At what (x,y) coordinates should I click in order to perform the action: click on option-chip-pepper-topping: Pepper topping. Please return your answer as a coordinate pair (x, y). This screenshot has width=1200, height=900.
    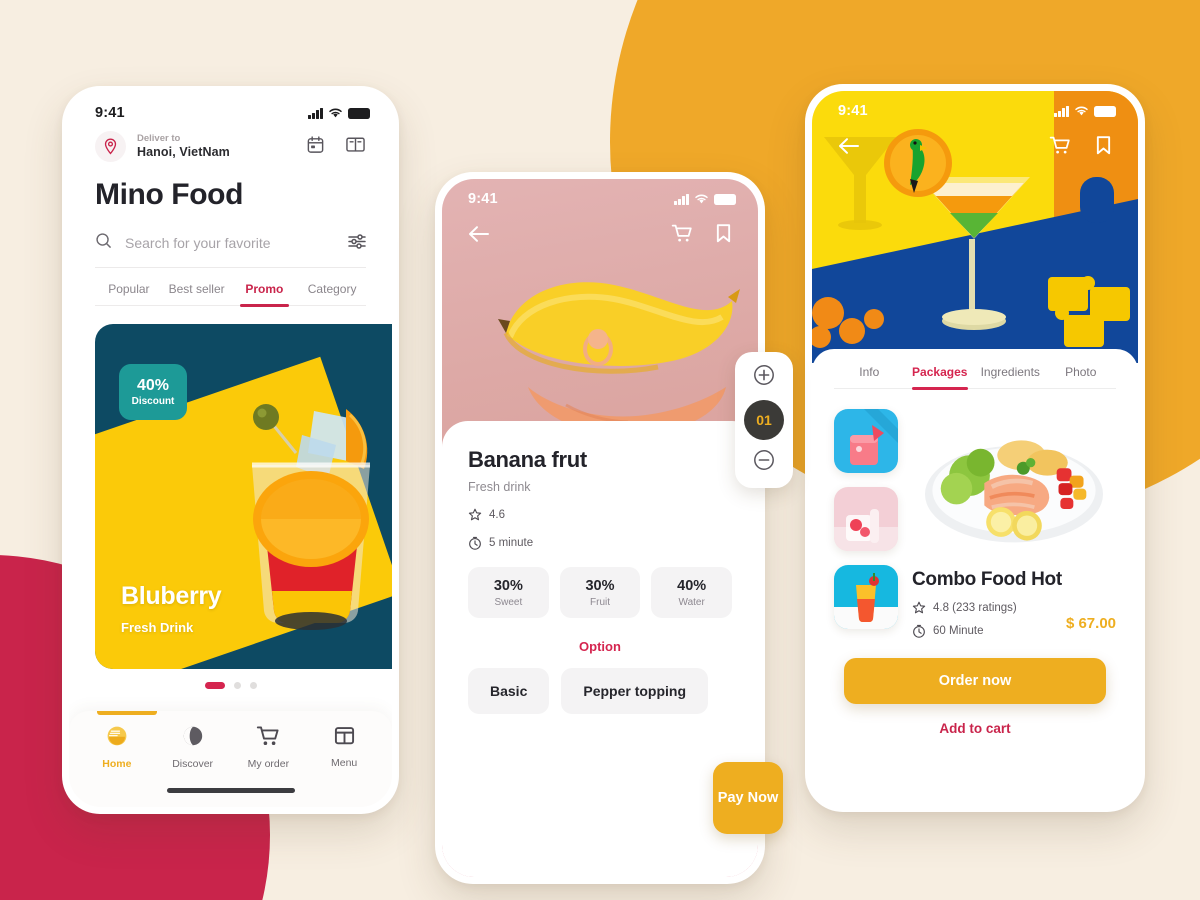
    Looking at the image, I should click on (635, 691).